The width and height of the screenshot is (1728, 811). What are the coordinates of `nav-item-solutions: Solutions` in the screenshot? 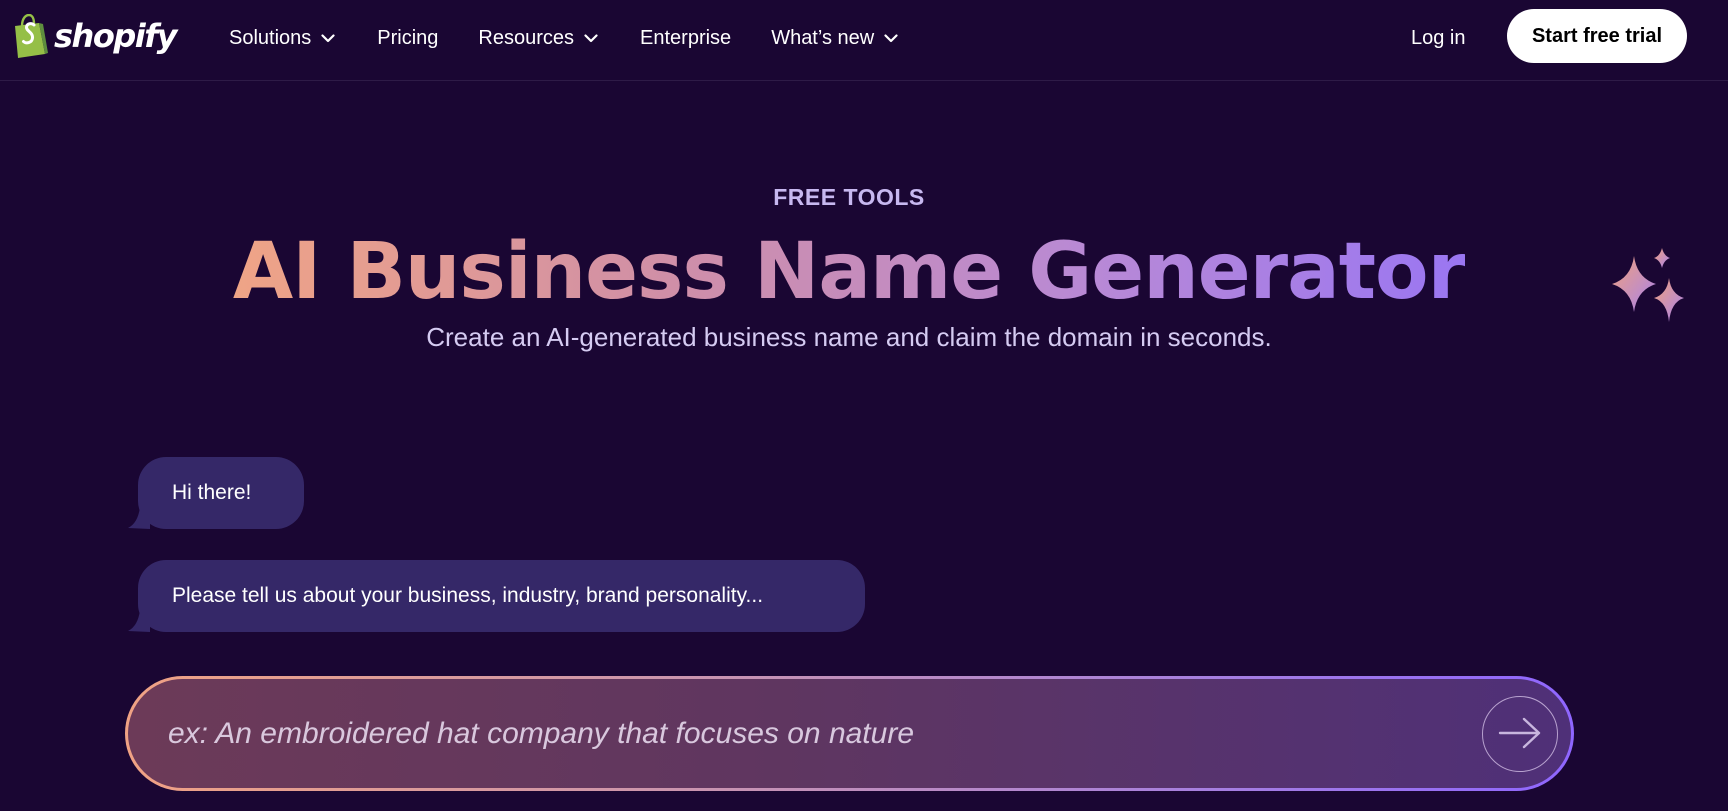 It's located at (283, 38).